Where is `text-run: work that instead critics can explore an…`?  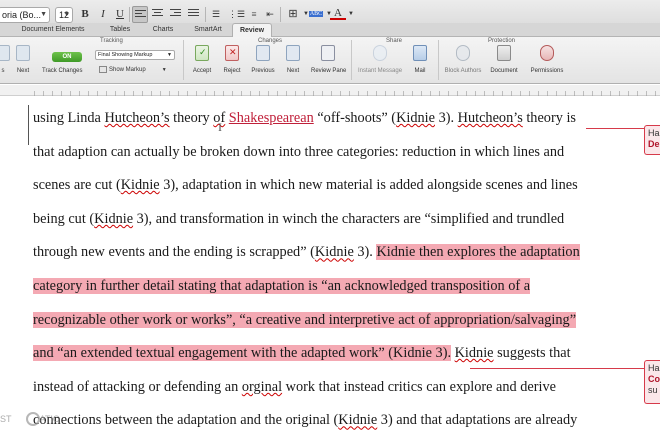
text-run: work that instead critics can explore an… is located at coordinates (419, 386).